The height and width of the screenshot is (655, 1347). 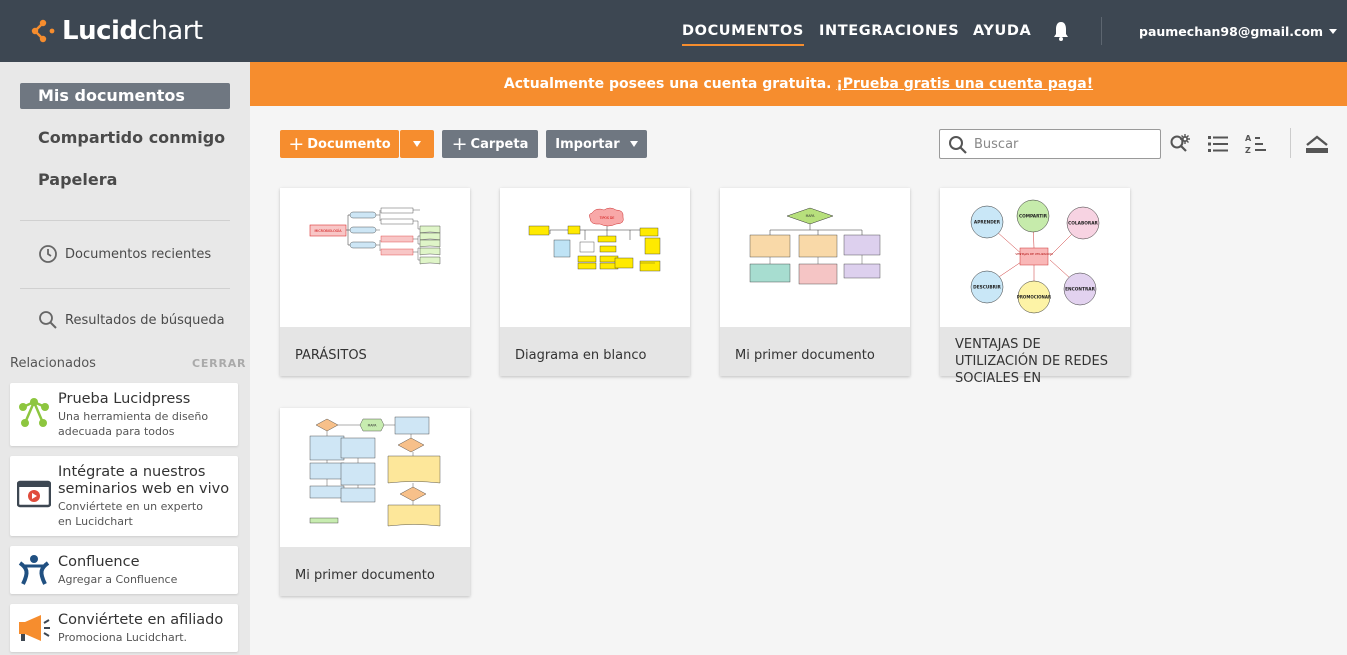 I want to click on toolbar-divider, so click(x=1290, y=143).